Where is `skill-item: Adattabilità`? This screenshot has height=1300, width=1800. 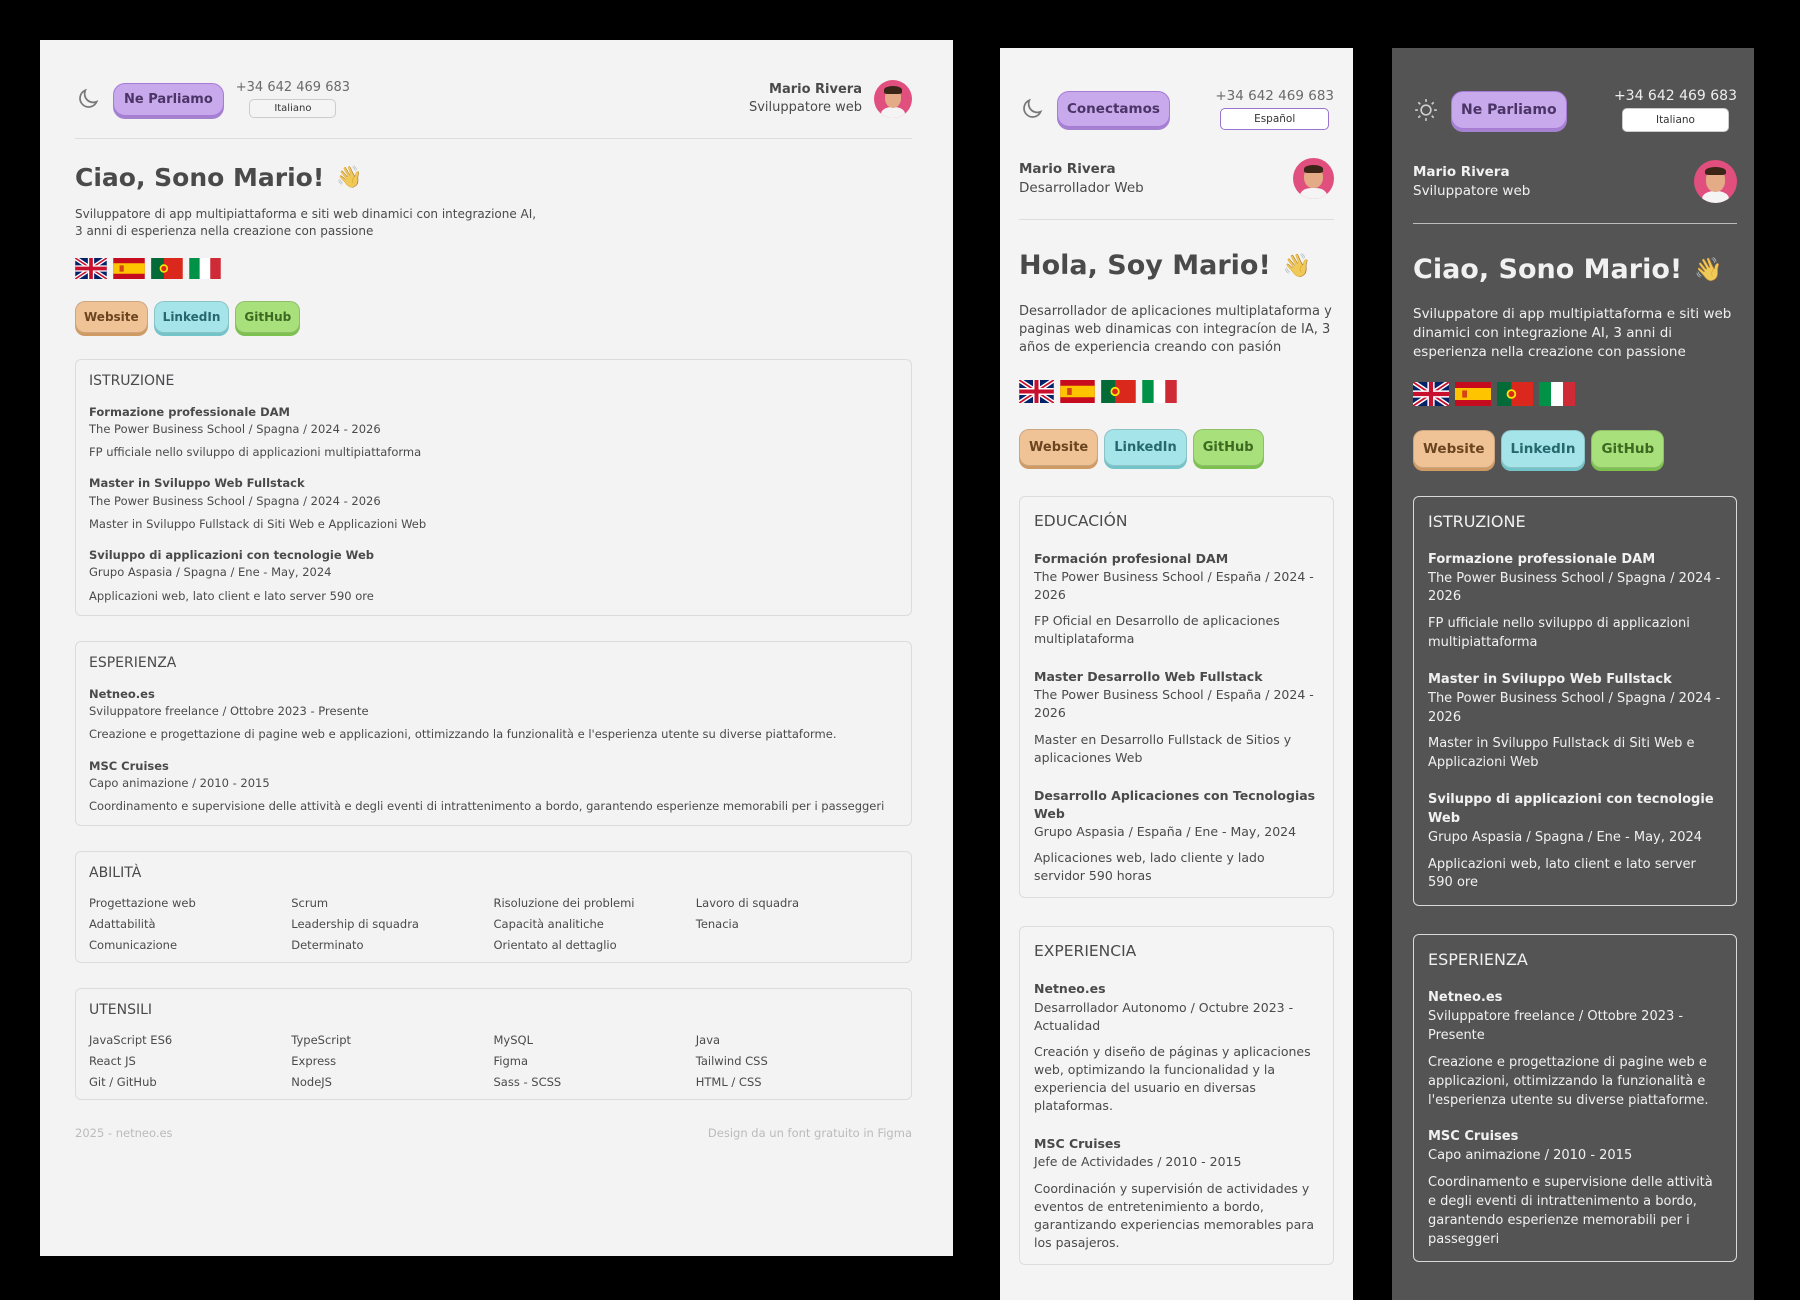 skill-item: Adattabilità is located at coordinates (122, 924).